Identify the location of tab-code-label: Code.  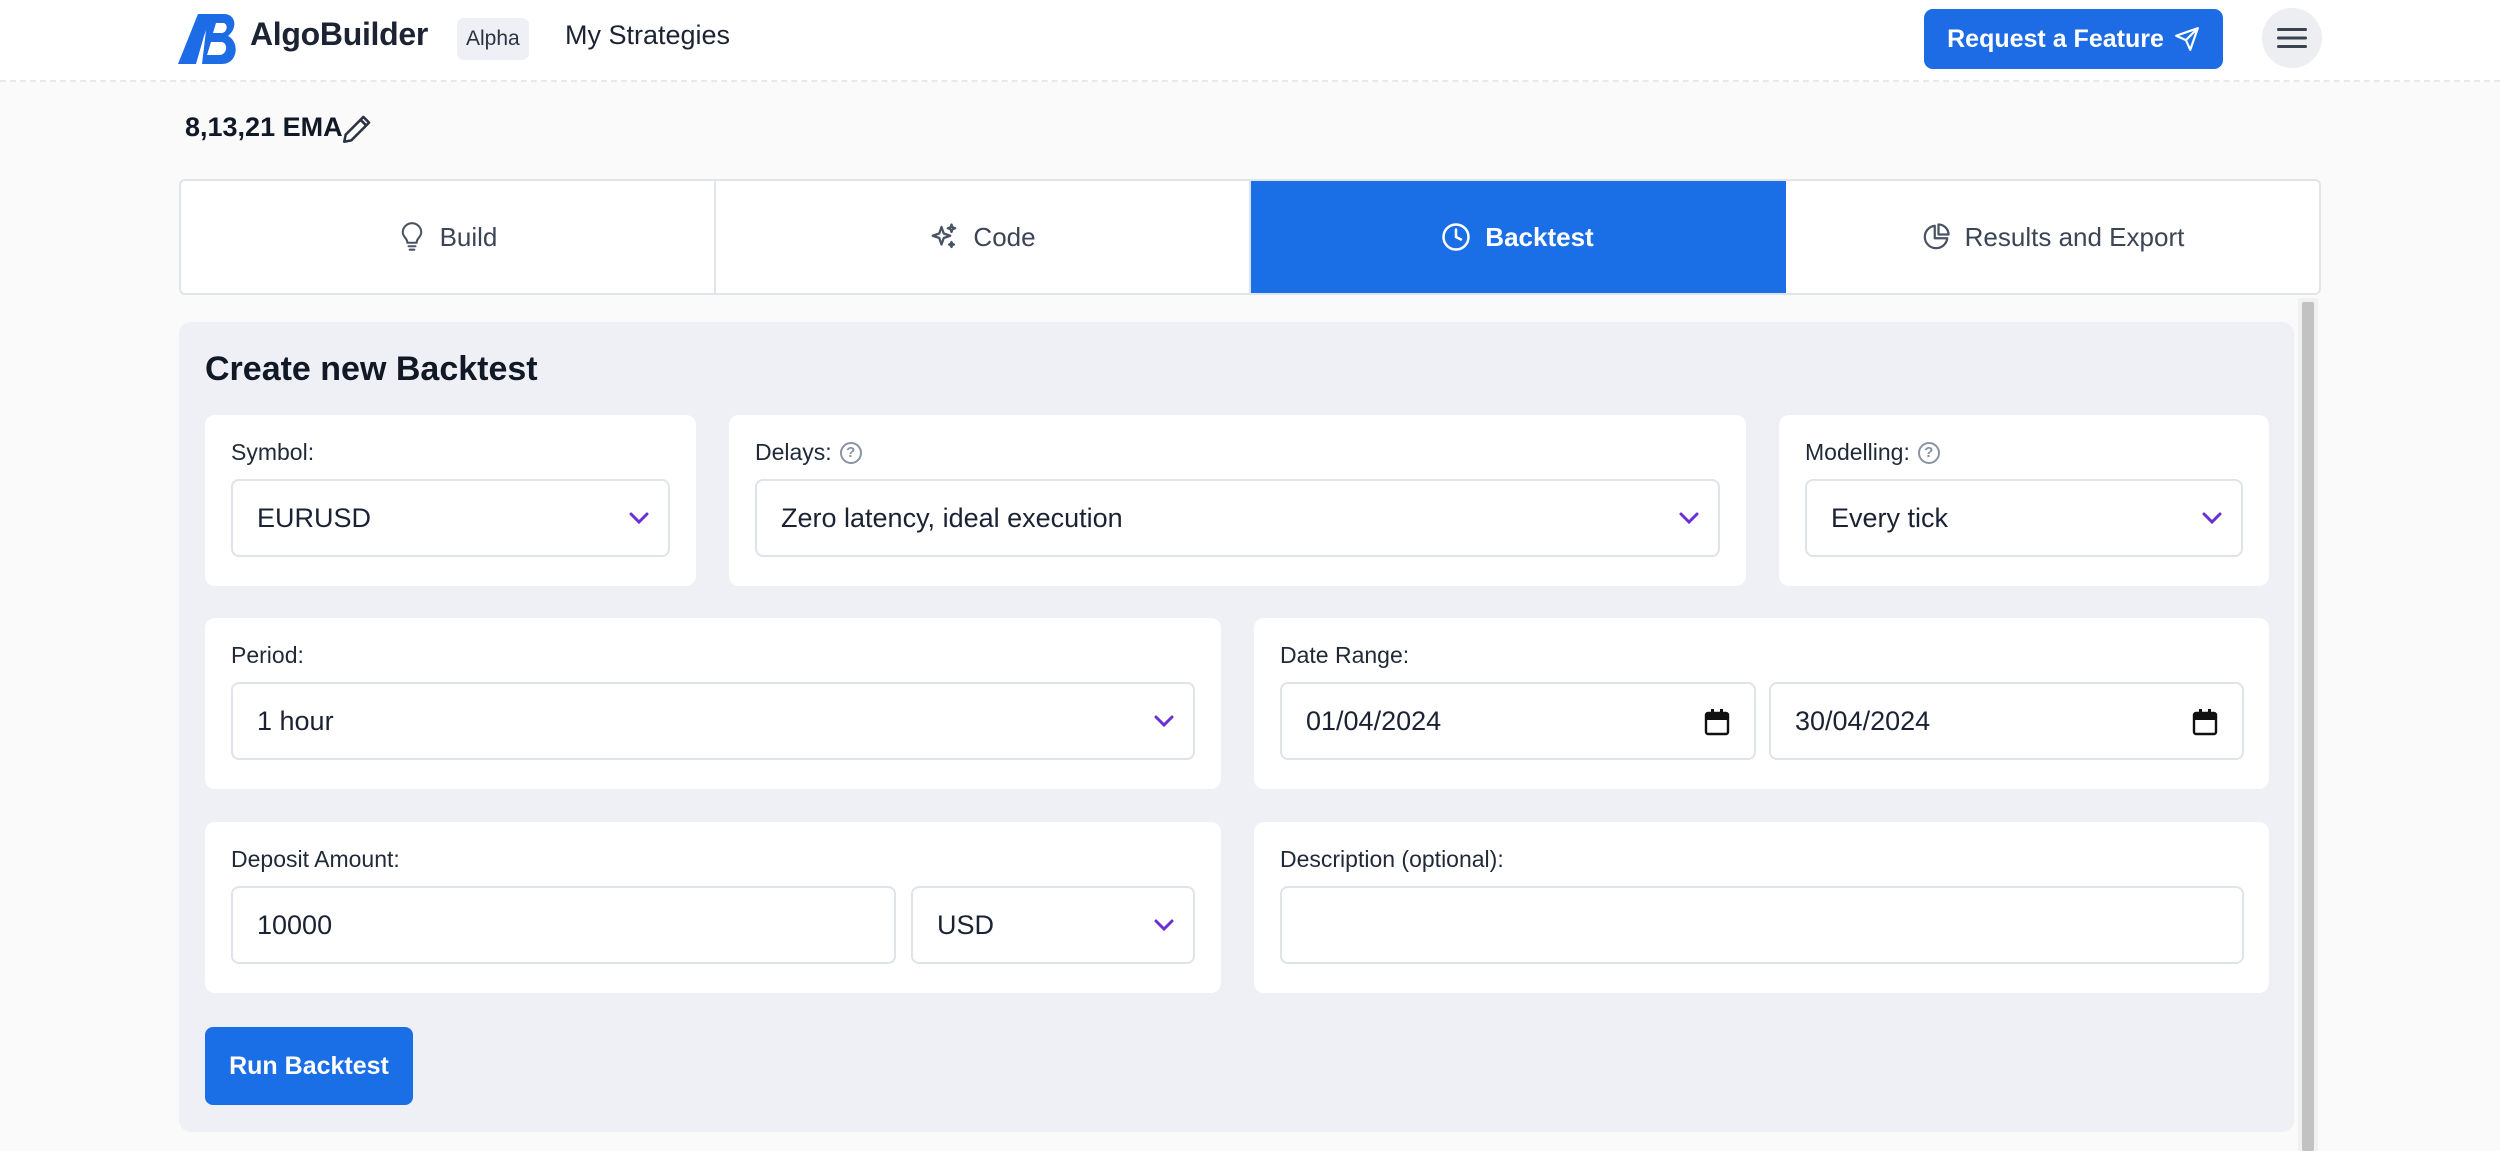
(1004, 236).